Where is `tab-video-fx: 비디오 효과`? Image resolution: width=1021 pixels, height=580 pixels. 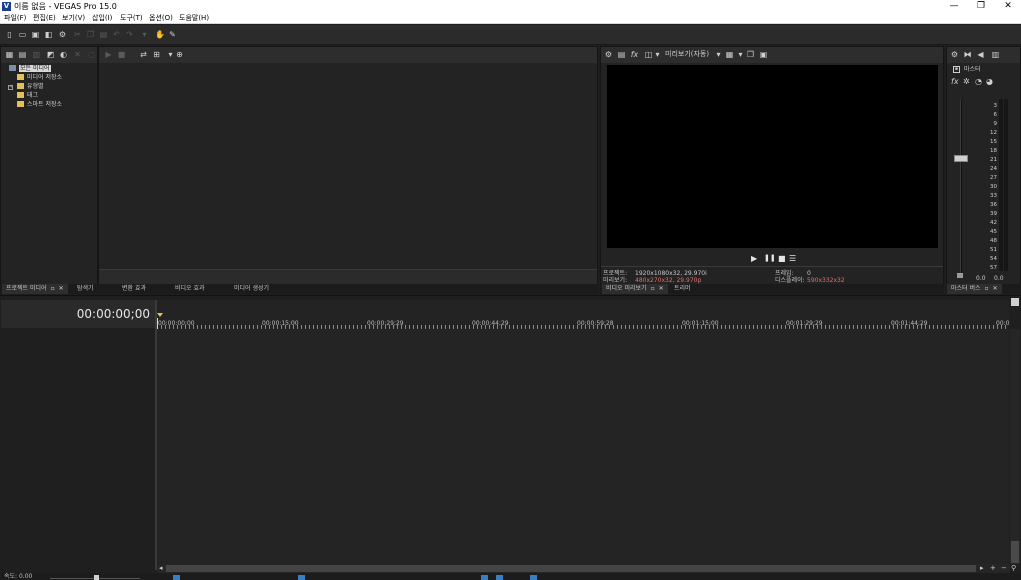 tab-video-fx: 비디오 효과 is located at coordinates (190, 289).